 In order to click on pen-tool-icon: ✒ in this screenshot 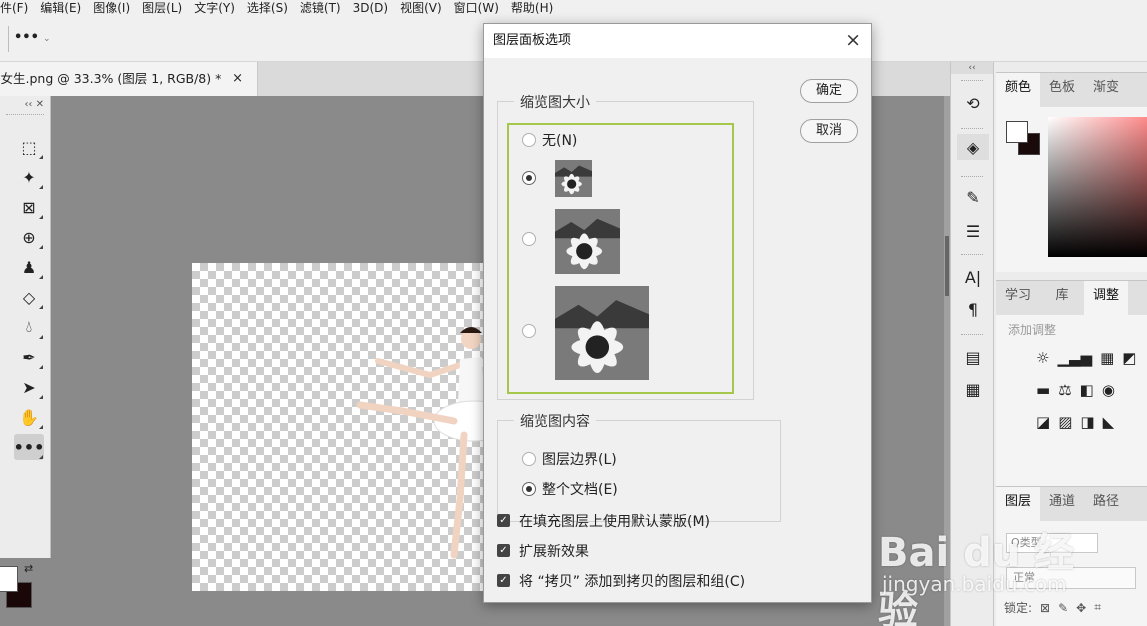, I will do `click(29, 357)`.